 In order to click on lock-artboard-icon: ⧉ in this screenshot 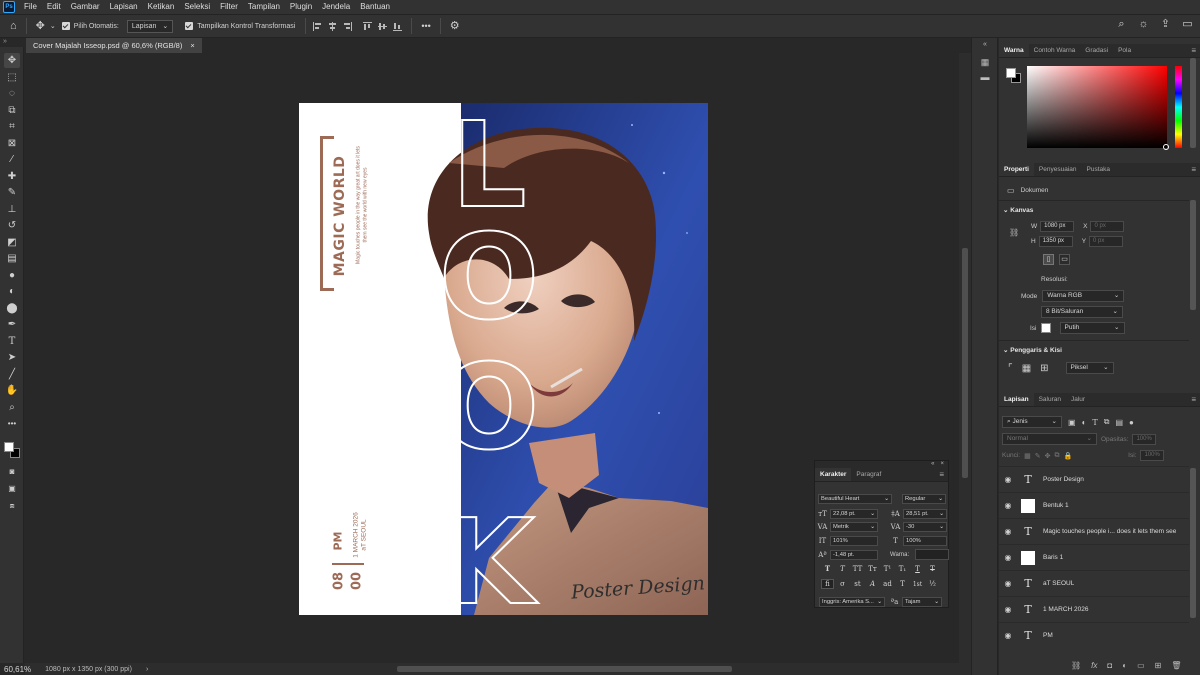, I will do `click(1056, 456)`.